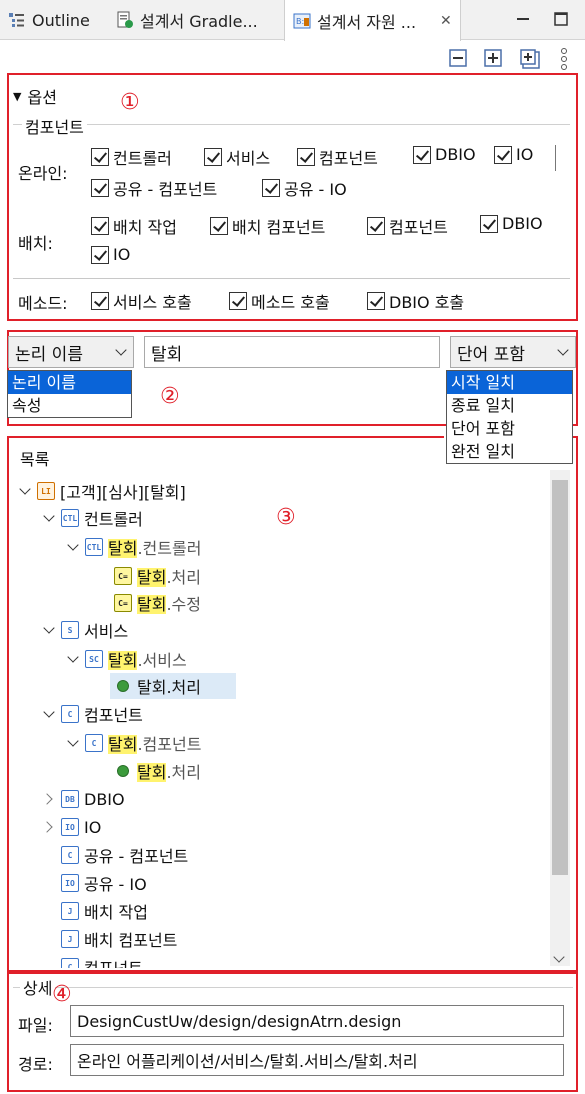 Image resolution: width=585 pixels, height=1094 pixels. I want to click on search-input: 탈회, so click(292, 352).